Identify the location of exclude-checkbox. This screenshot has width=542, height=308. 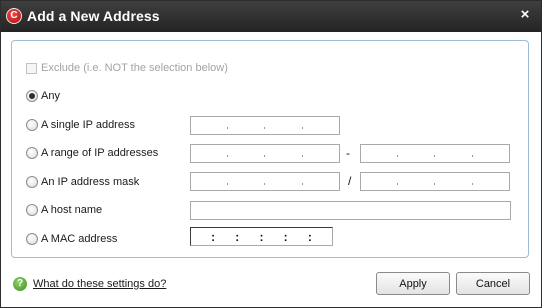
(31, 68).